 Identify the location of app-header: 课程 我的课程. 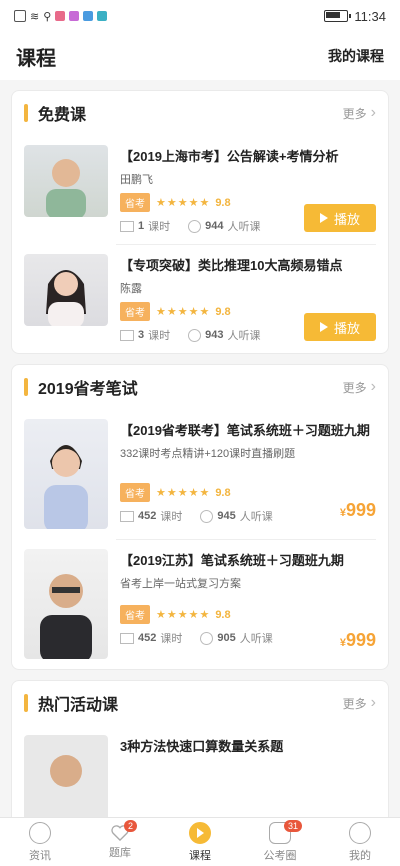
(200, 56).